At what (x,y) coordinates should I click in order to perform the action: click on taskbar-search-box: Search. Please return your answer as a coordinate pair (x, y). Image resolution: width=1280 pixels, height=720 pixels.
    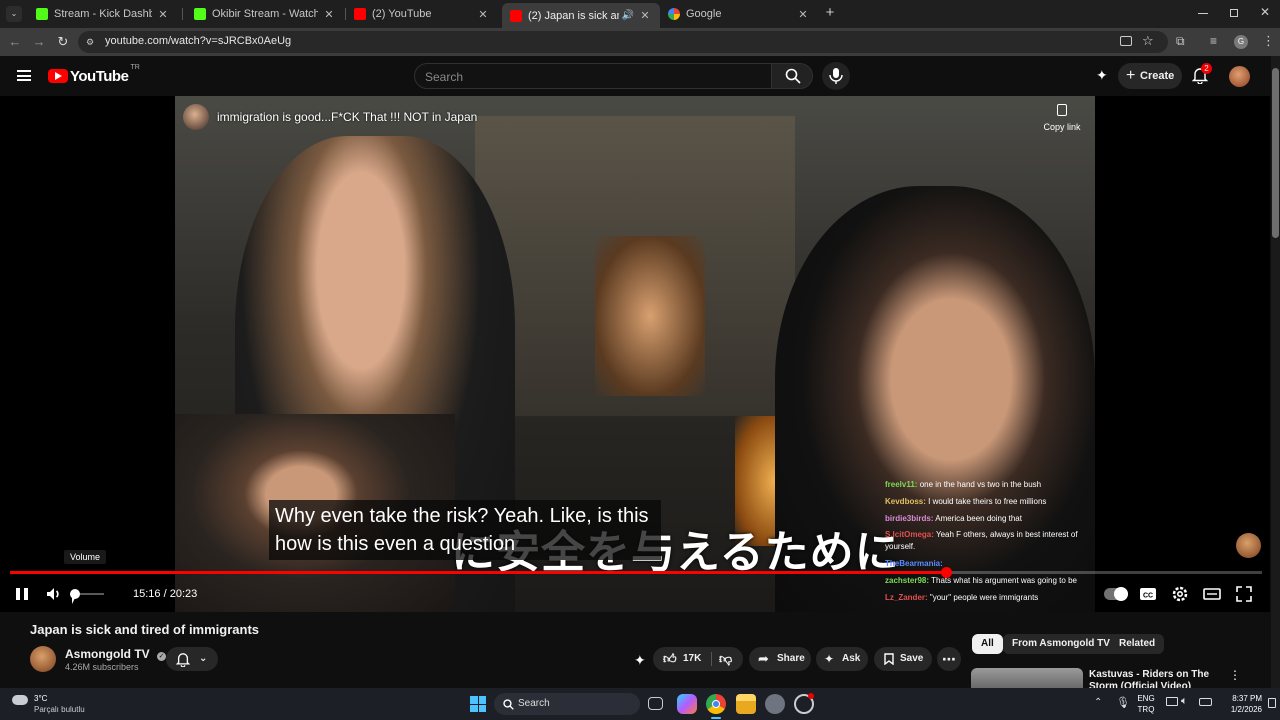
    Looking at the image, I should click on (567, 704).